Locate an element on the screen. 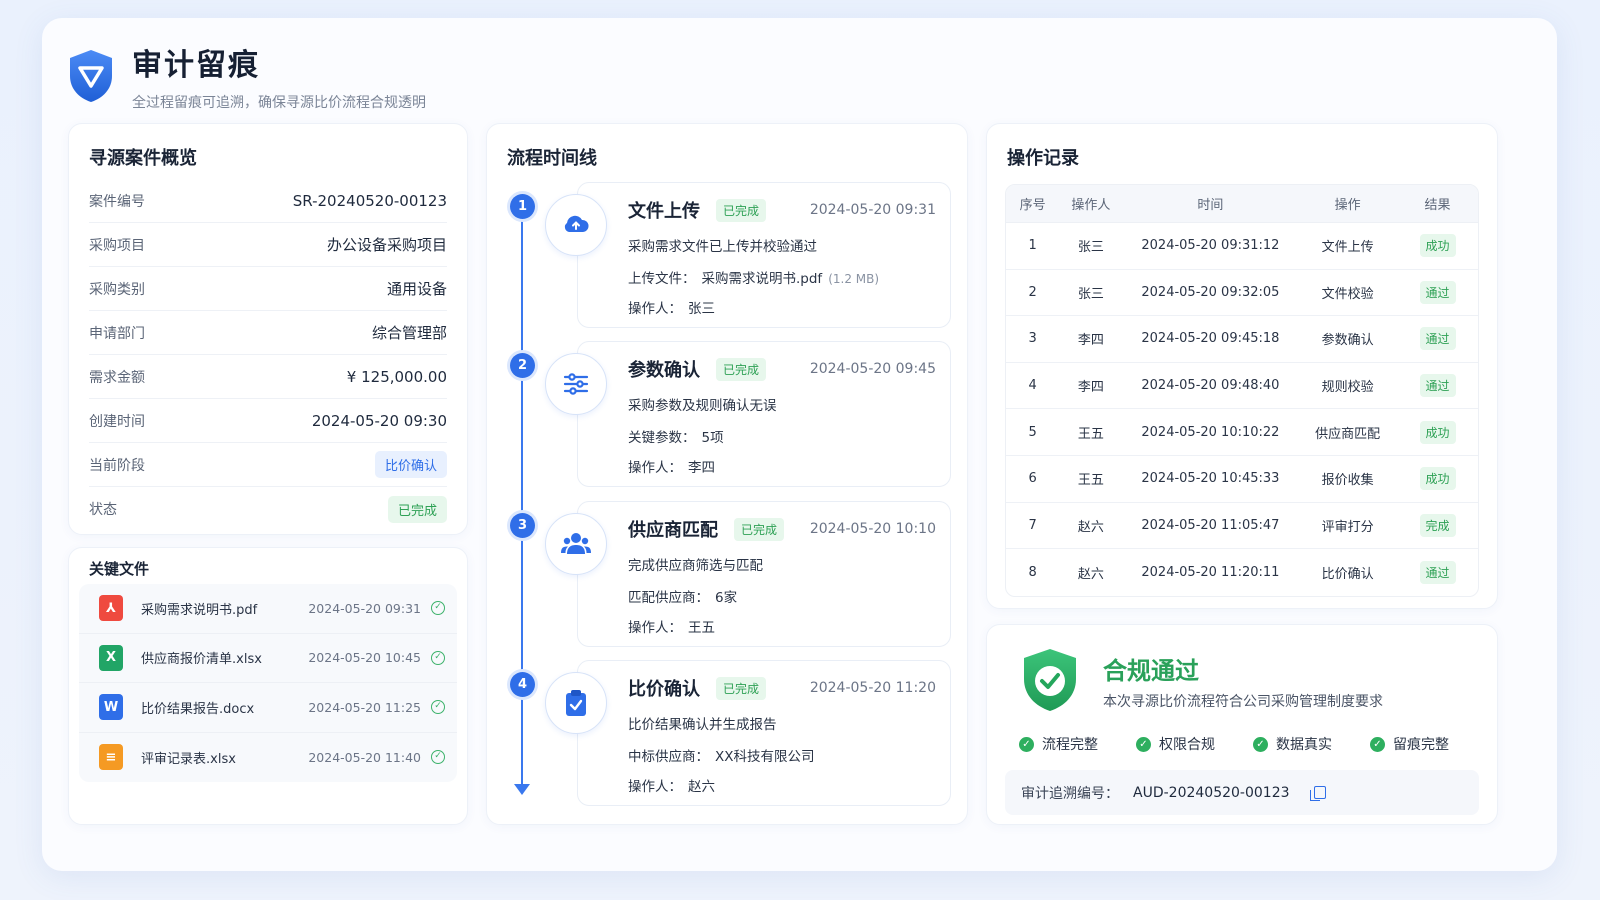  overview-row: 状态 已完成 is located at coordinates (268, 509).